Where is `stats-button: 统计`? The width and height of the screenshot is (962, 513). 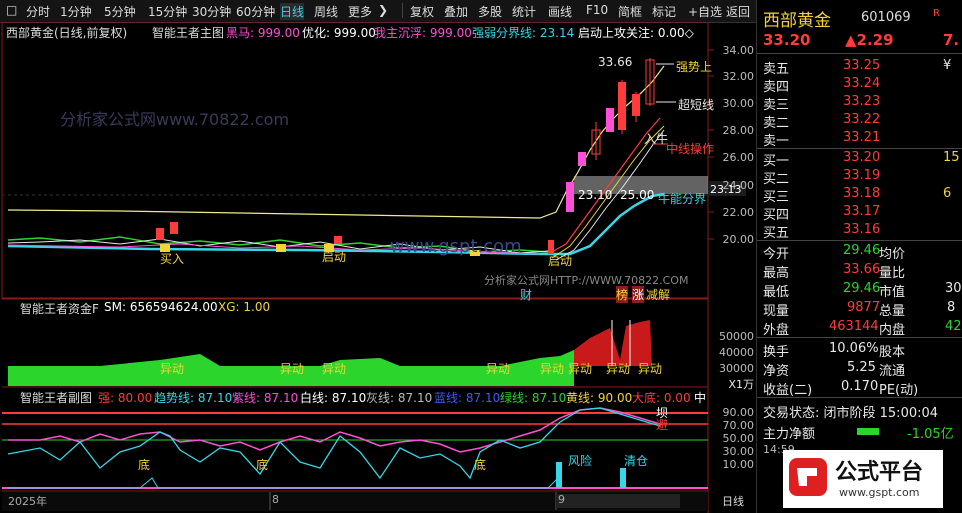 stats-button: 统计 is located at coordinates (524, 11).